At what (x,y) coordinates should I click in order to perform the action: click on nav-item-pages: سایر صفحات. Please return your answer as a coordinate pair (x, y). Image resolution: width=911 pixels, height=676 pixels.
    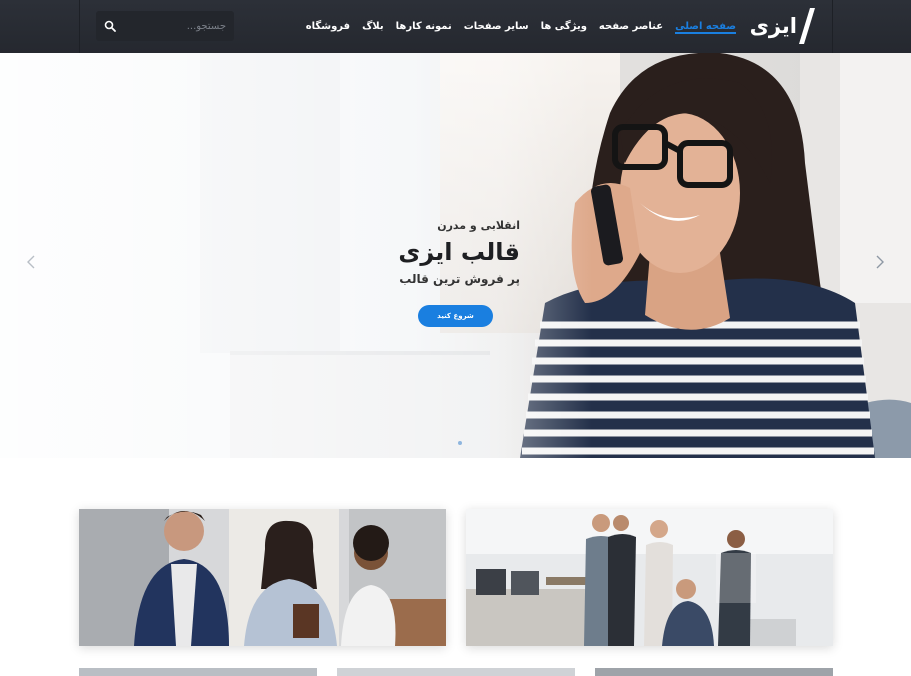
    Looking at the image, I should click on (496, 26).